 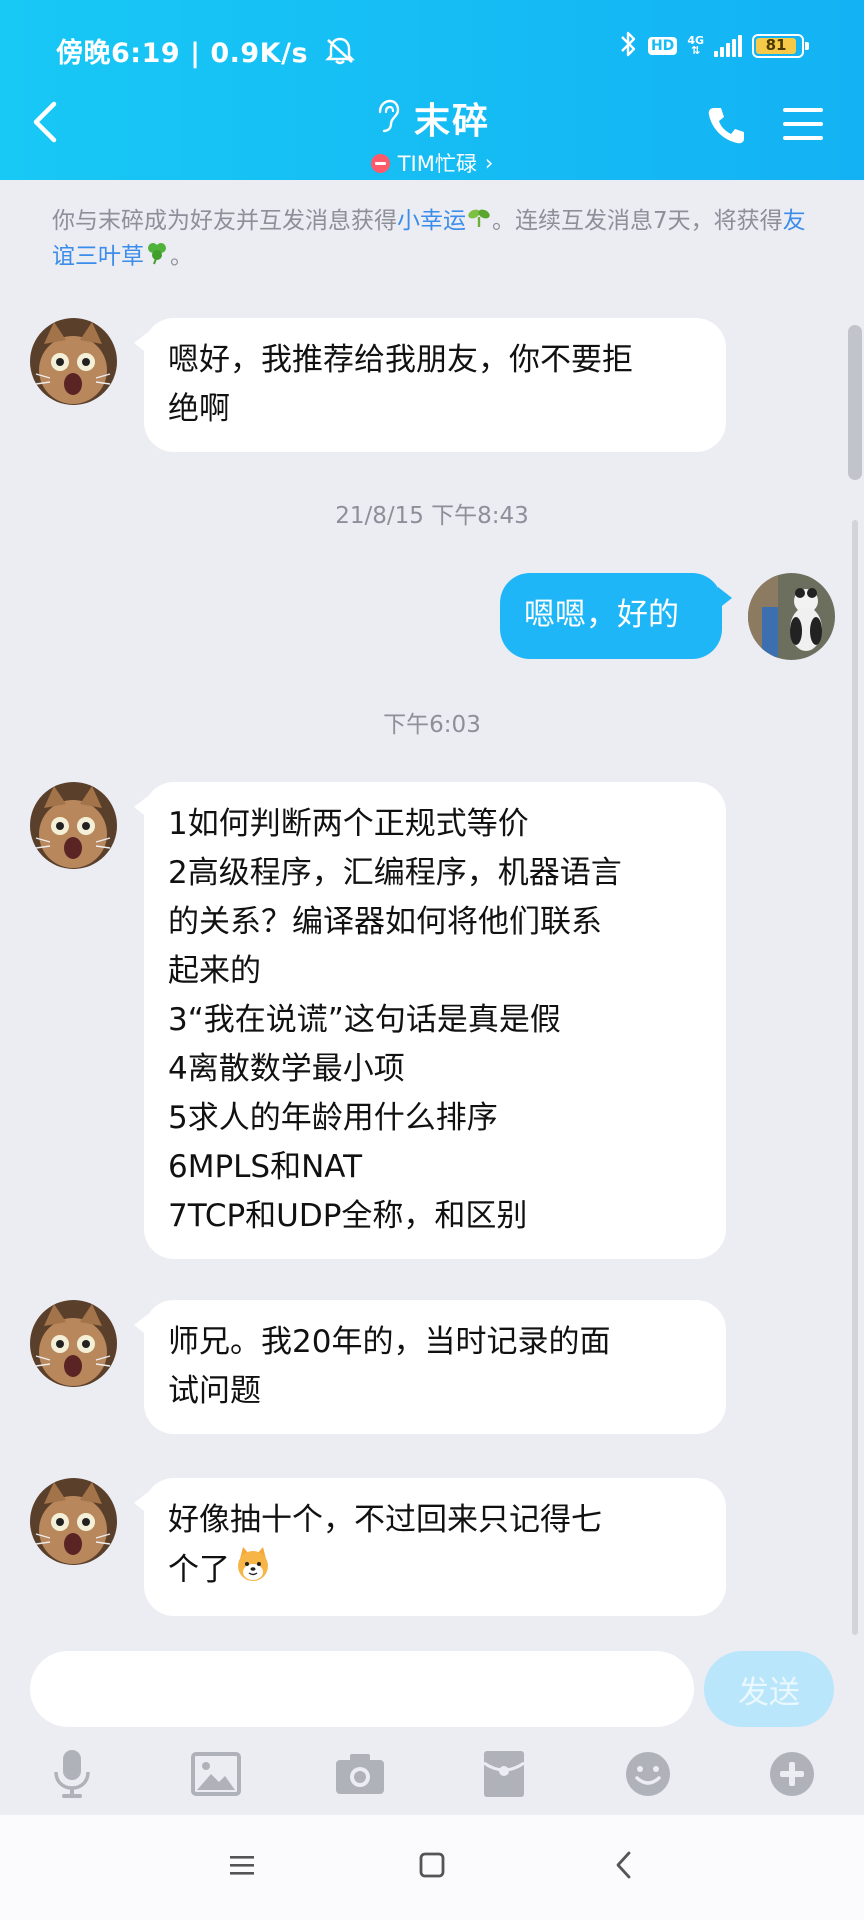 I want to click on send-button: 发送, so click(x=769, y=1689).